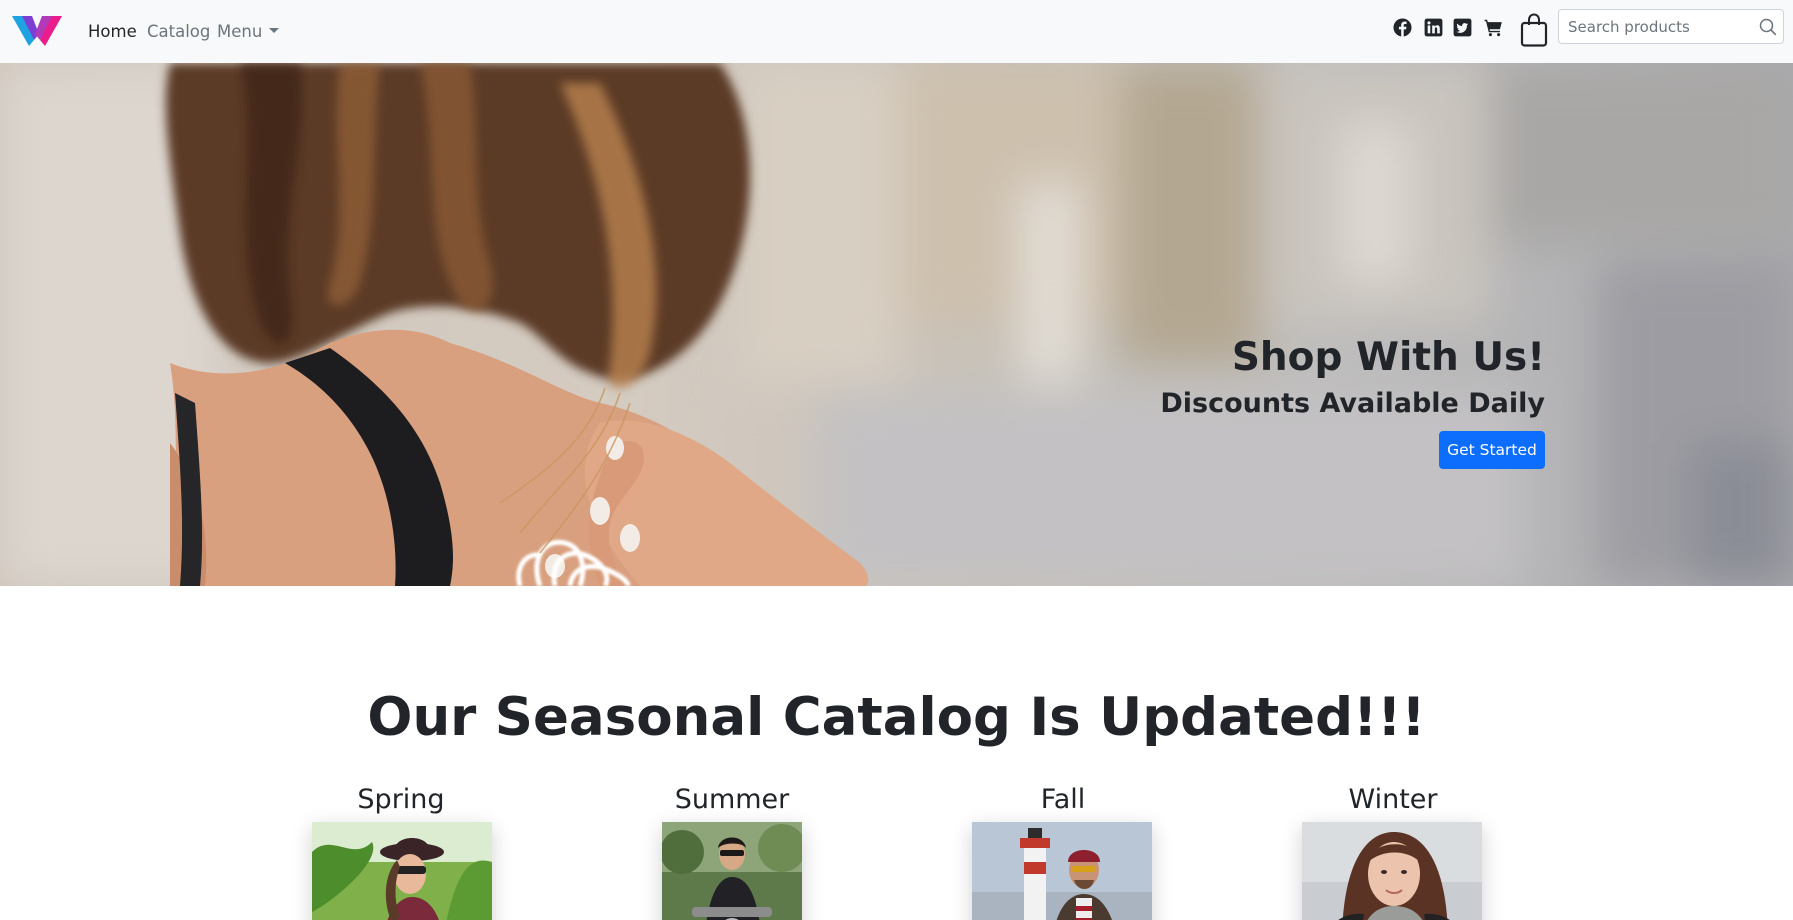  I want to click on season-card-fall: Fall, so click(1063, 850).